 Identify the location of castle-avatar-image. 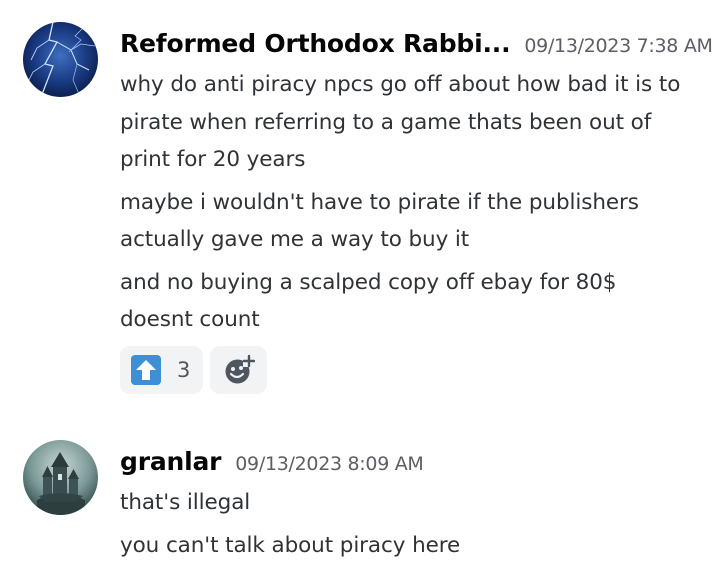
(60, 477).